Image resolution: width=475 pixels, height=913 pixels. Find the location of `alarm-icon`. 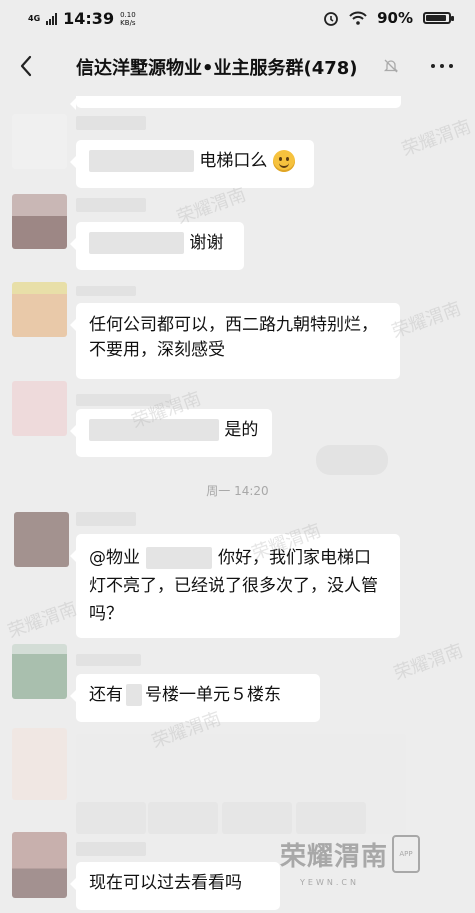

alarm-icon is located at coordinates (331, 19).